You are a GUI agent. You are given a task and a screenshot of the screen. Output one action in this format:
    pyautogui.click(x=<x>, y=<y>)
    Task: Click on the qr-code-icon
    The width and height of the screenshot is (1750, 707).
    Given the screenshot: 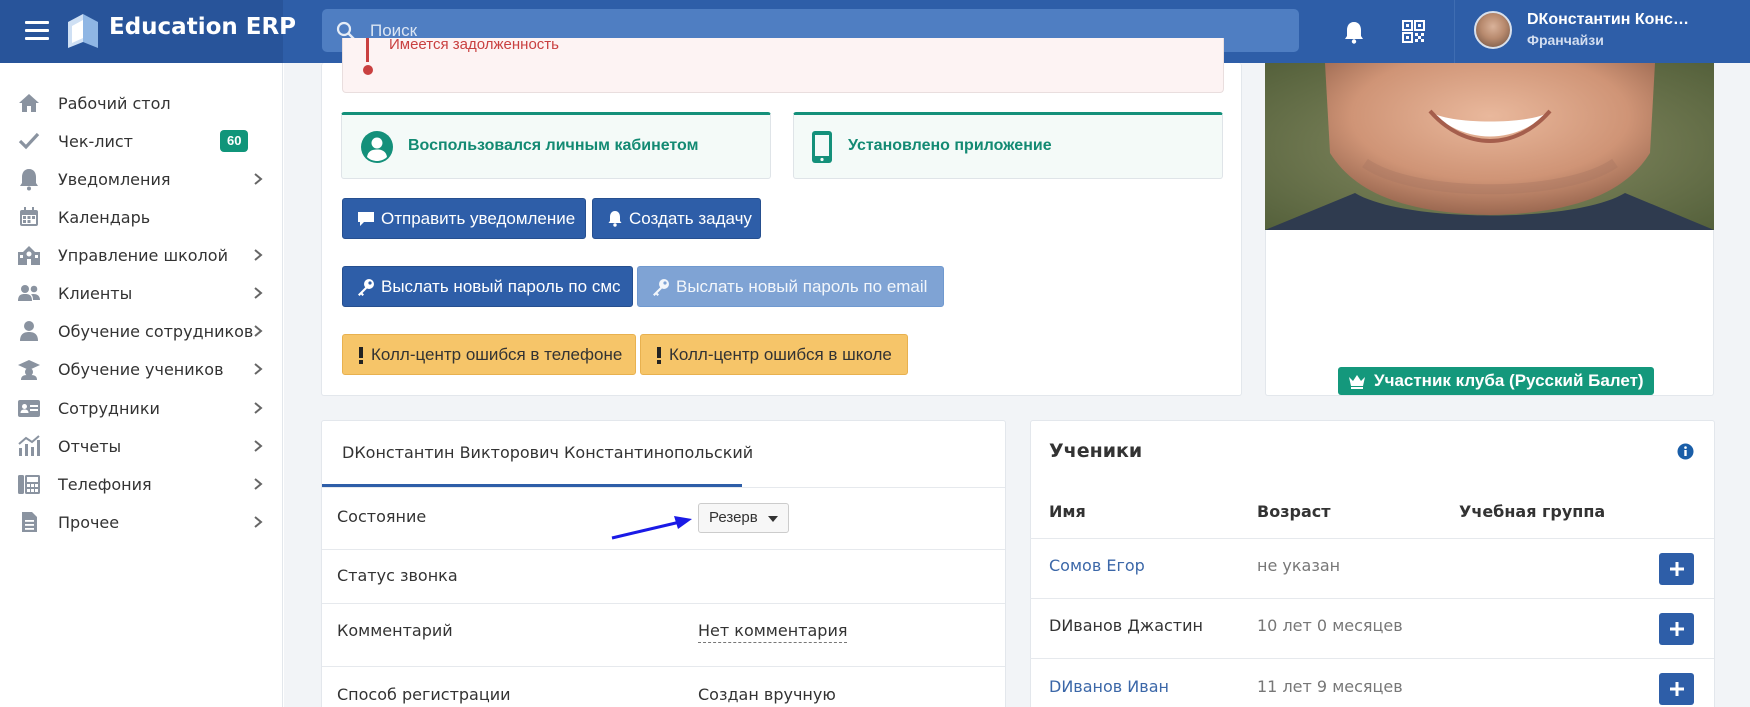 What is the action you would take?
    pyautogui.click(x=1413, y=31)
    